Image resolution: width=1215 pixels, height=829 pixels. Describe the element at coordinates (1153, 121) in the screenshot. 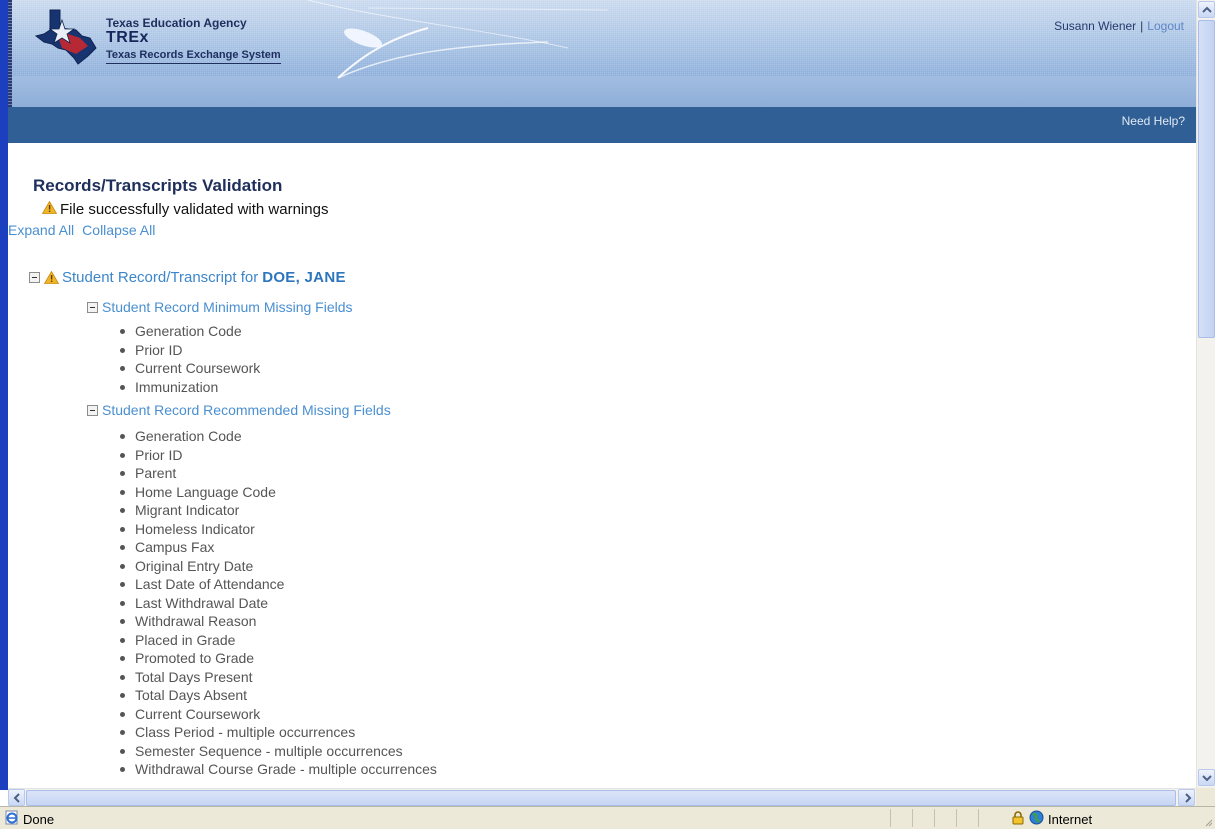

I see `need-help-link: Need Help?` at that location.